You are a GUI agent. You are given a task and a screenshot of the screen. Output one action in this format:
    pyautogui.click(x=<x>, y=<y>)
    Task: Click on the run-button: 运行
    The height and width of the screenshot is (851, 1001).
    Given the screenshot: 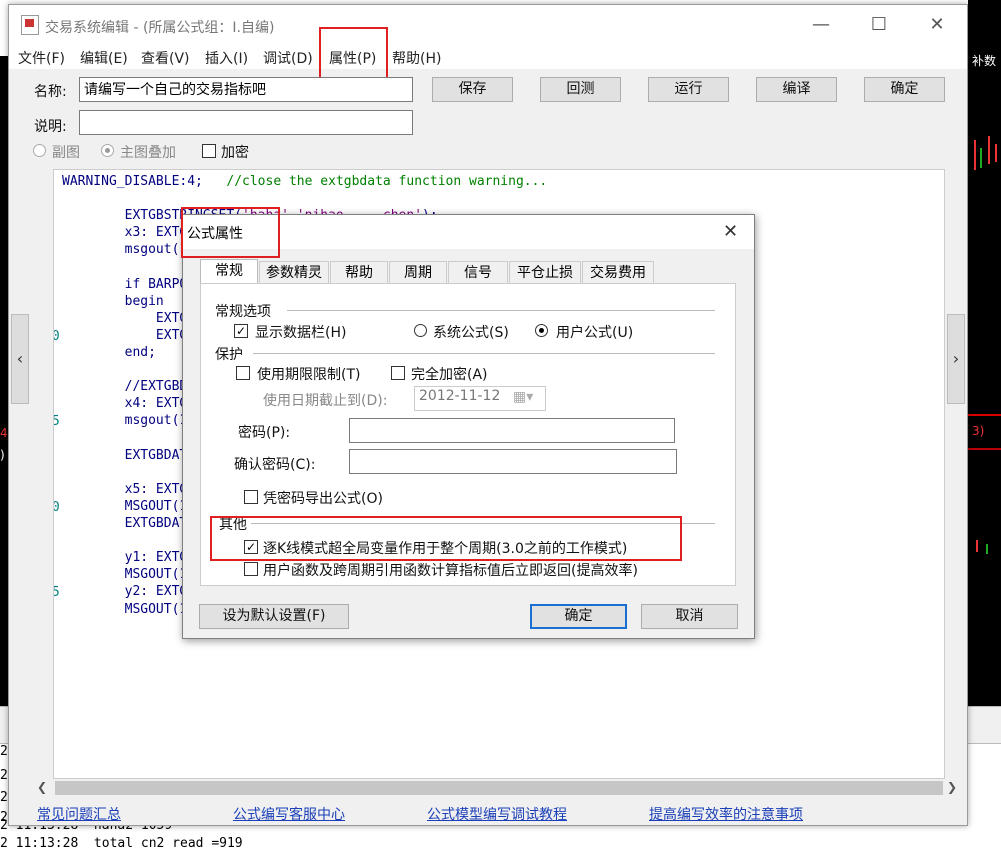 What is the action you would take?
    pyautogui.click(x=688, y=89)
    